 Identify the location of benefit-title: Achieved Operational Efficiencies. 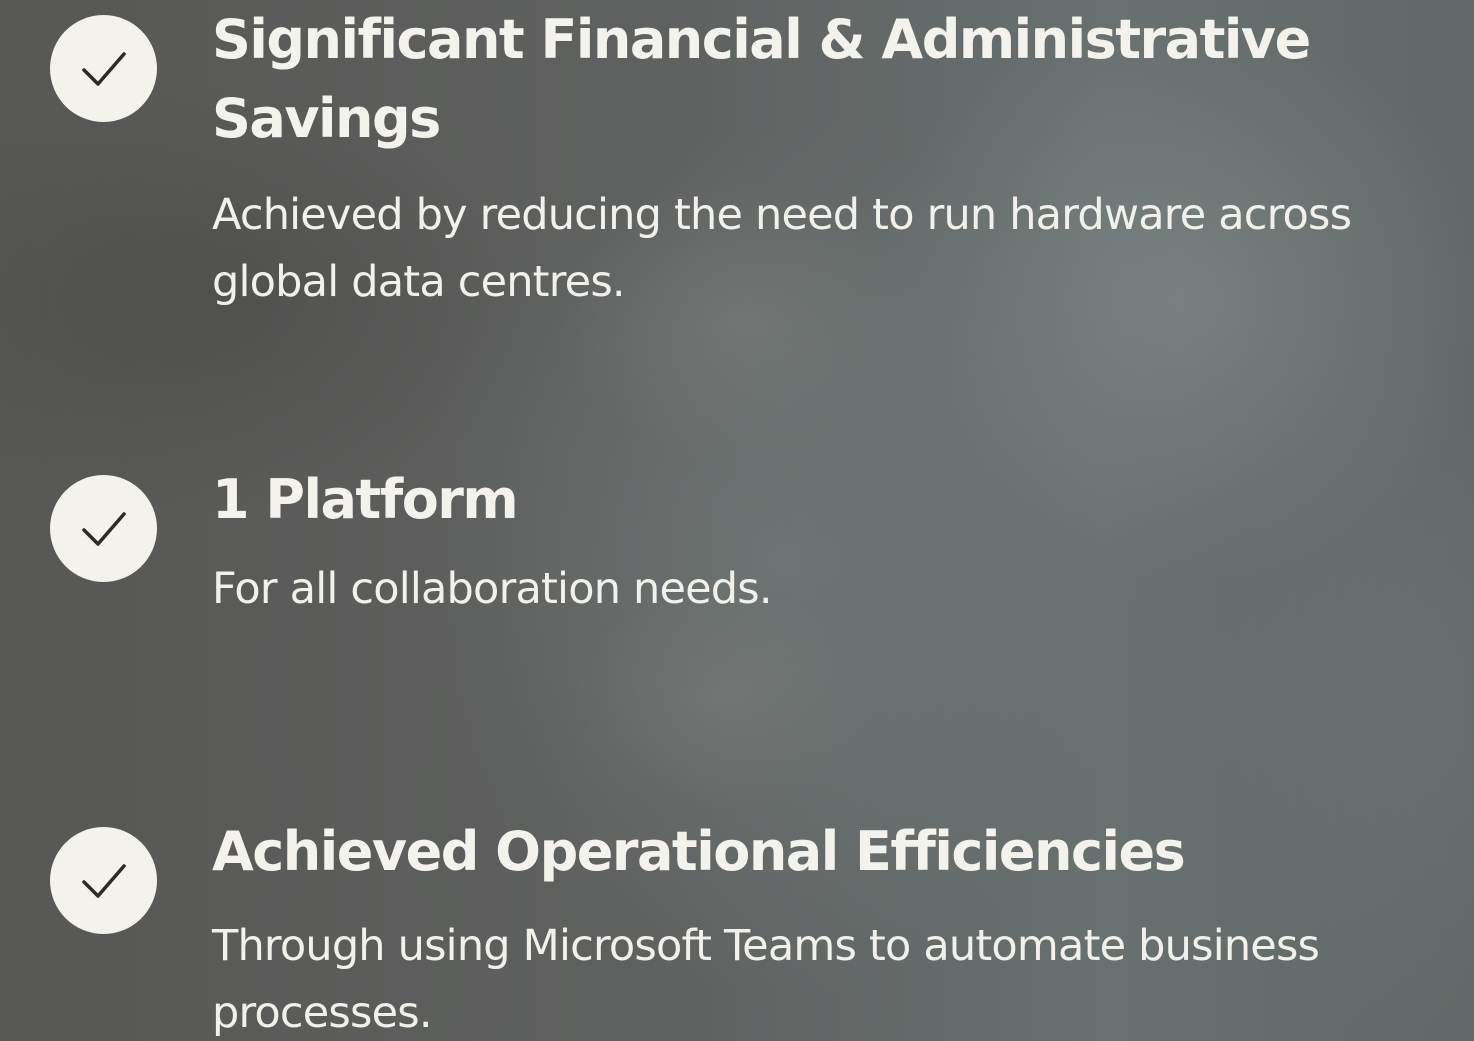
(699, 851).